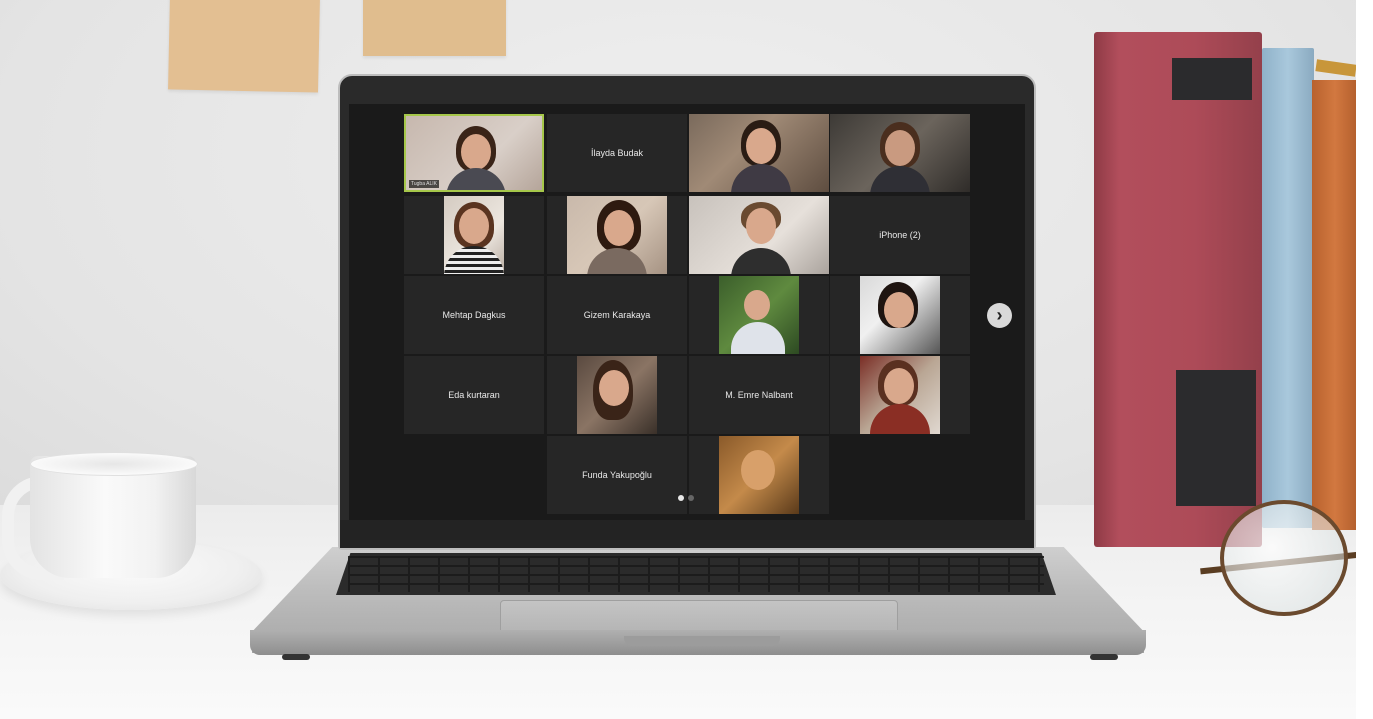 The height and width of the screenshot is (719, 1373). I want to click on participant-name: M. Emre Nalbant, so click(759, 395).